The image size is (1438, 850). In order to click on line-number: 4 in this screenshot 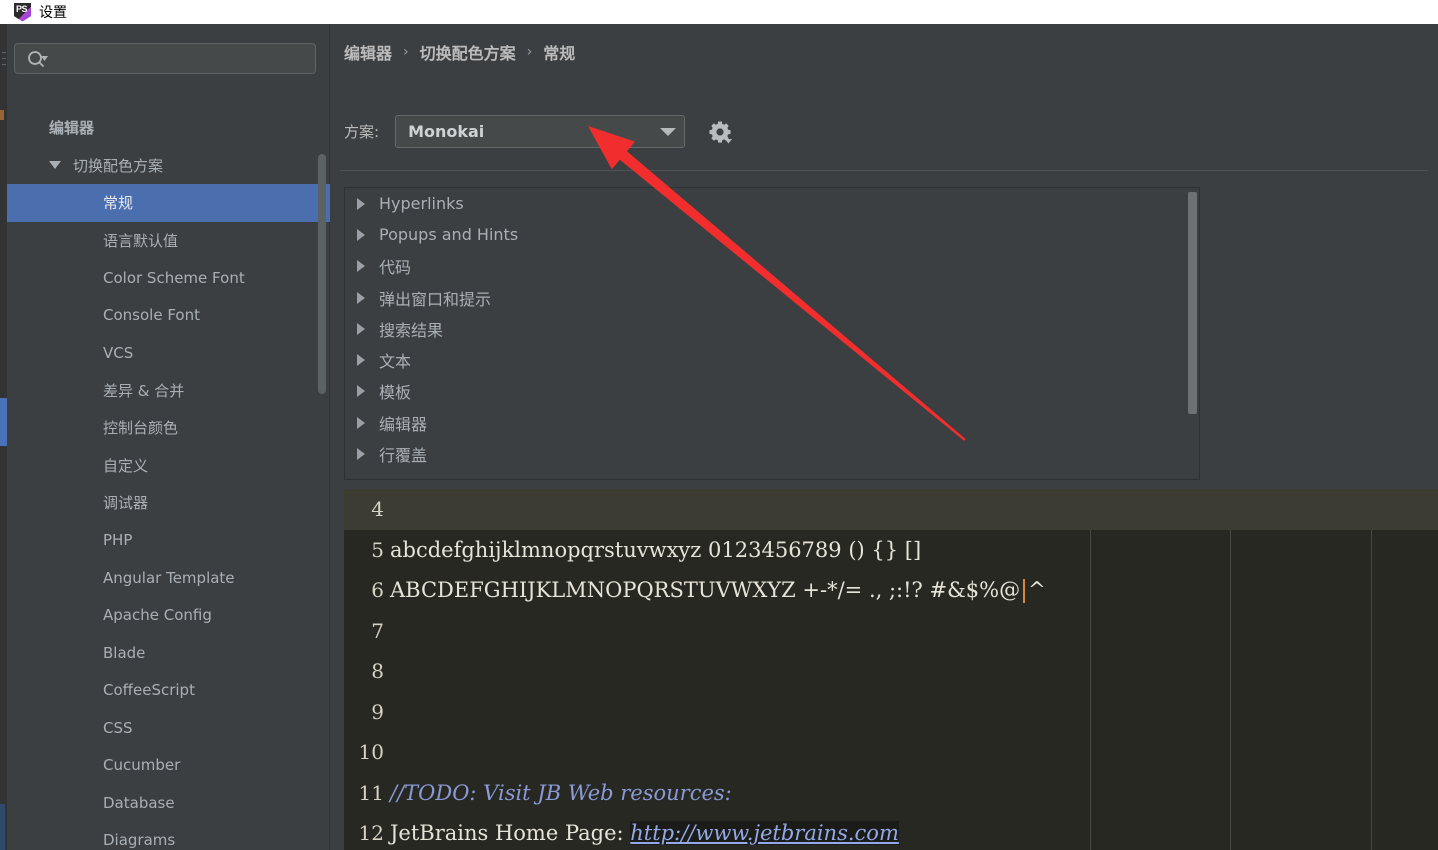, I will do `click(377, 509)`.